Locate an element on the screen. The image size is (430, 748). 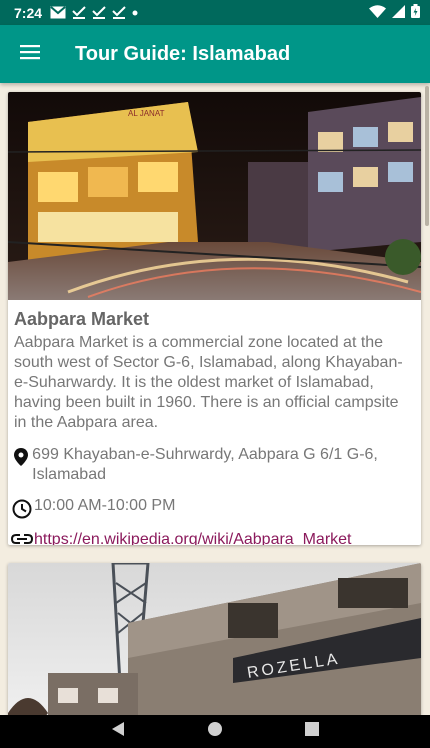
app-bar: Tour Guide: Islamabad is located at coordinates (215, 54).